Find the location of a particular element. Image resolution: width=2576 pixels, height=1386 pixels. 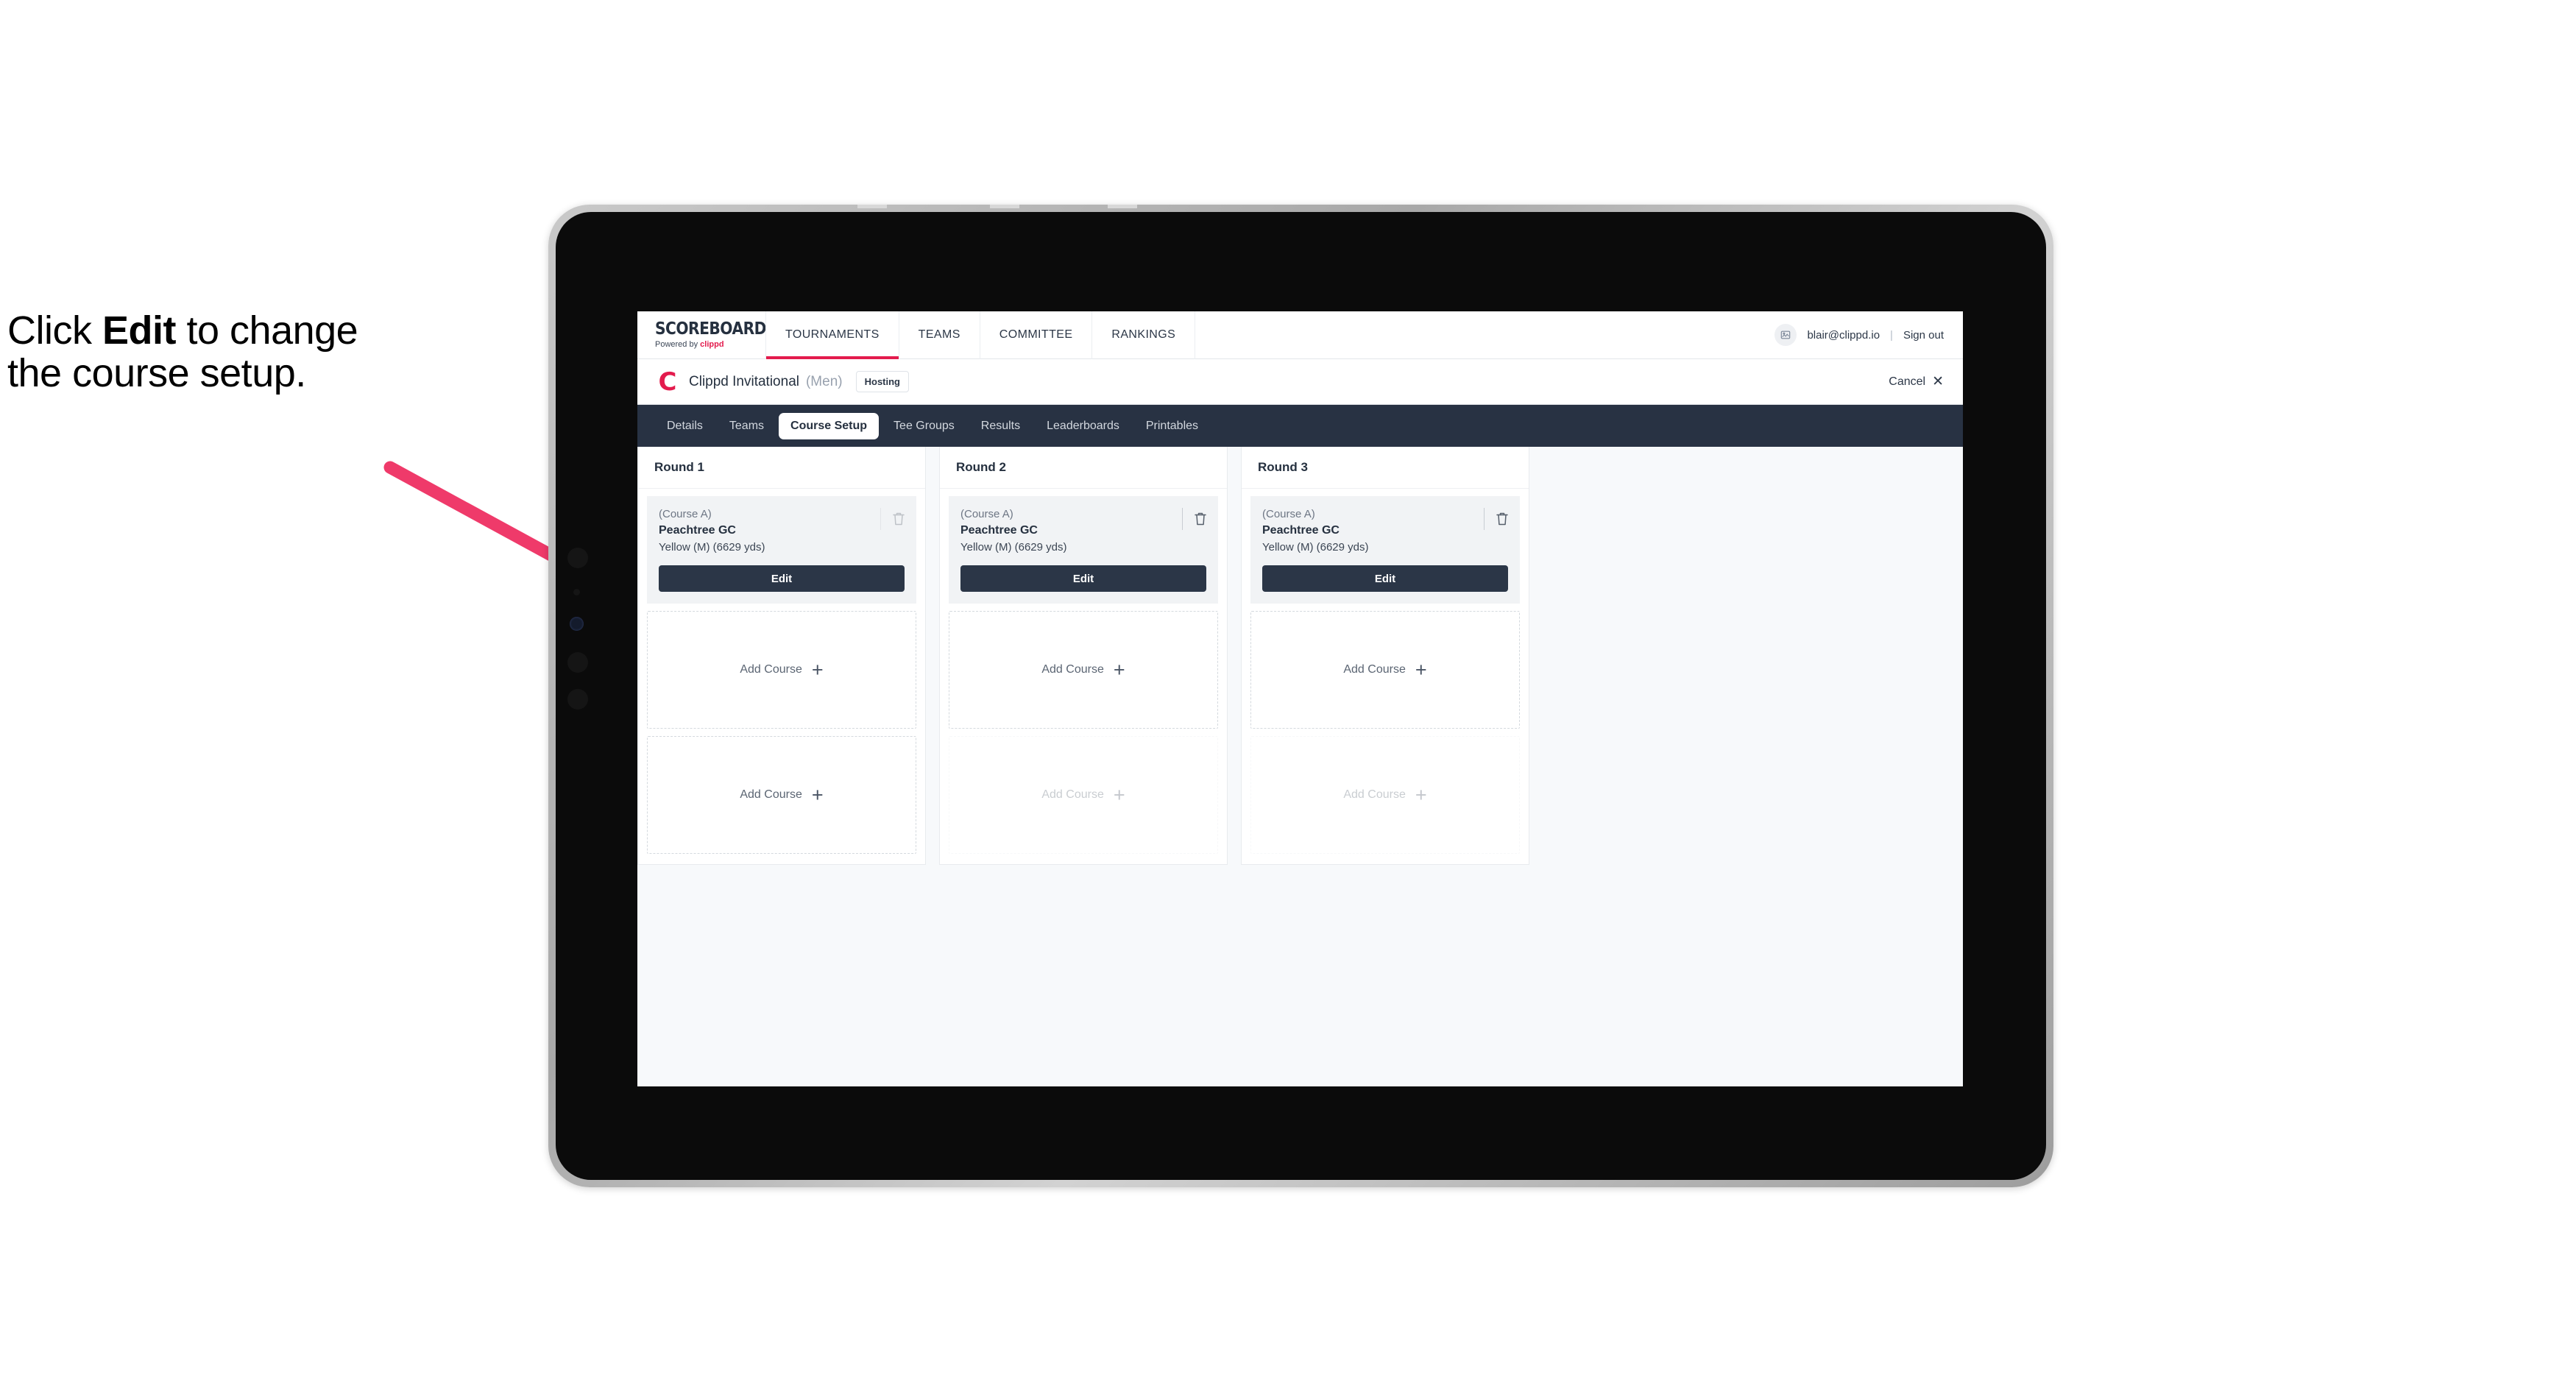

tab-teams: Teams is located at coordinates (747, 426).